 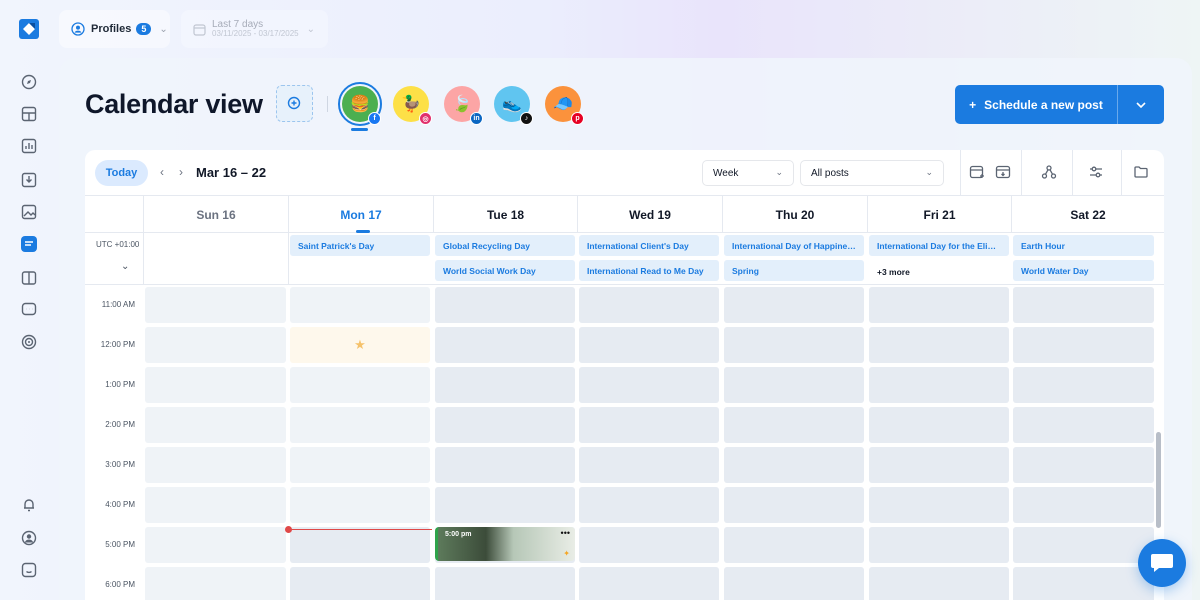 What do you see at coordinates (254, 29) in the screenshot?
I see `date-range-selector: Last 7 days 03/11/2025 - 03/17/2025 ⌄` at bounding box center [254, 29].